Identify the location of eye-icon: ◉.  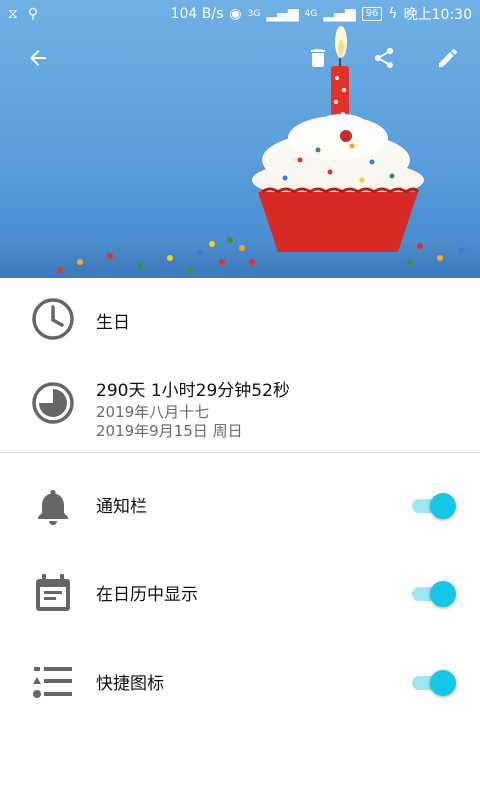
(235, 14).